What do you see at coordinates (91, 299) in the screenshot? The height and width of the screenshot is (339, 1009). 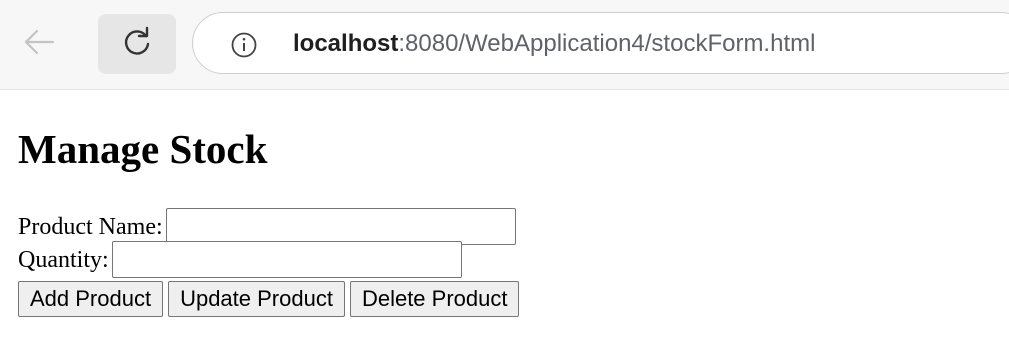 I see `add-product-button: Add Product` at bounding box center [91, 299].